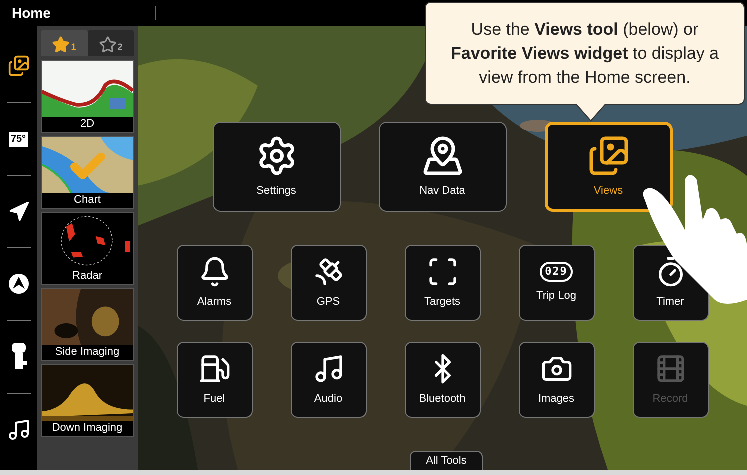 This screenshot has width=747, height=475. Describe the element at coordinates (87, 324) in the screenshot. I see `view-card: Side Imaging` at that location.